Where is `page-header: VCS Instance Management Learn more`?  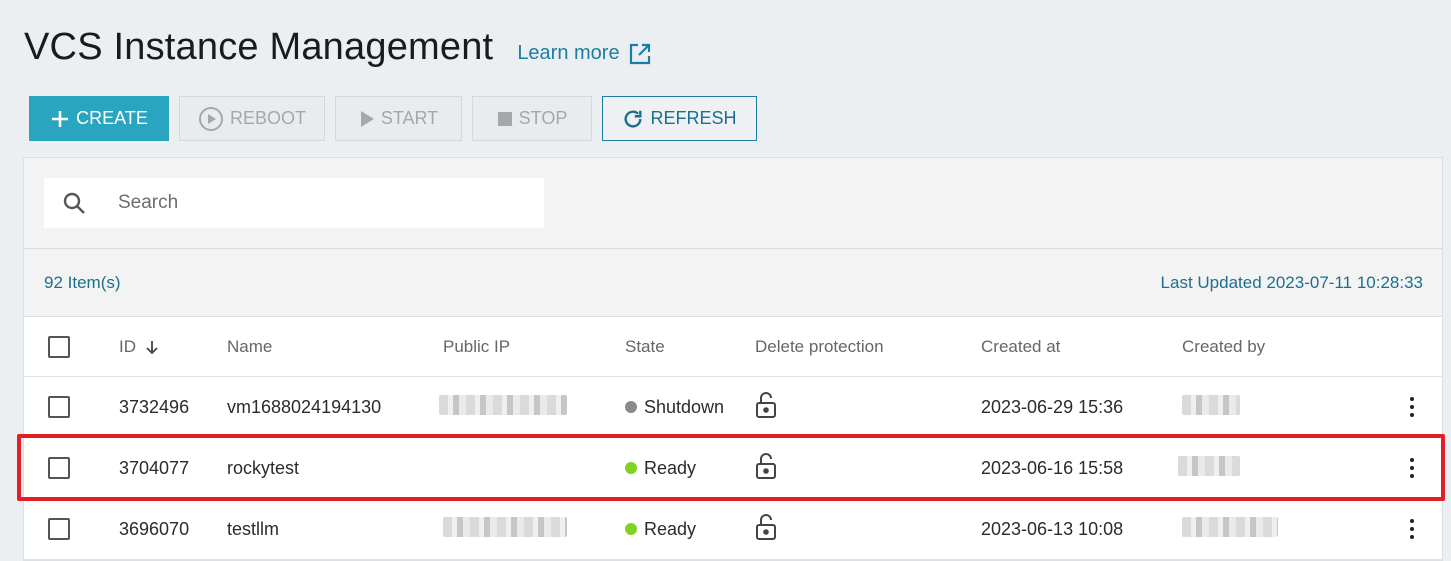
page-header: VCS Instance Management Learn more is located at coordinates (338, 47).